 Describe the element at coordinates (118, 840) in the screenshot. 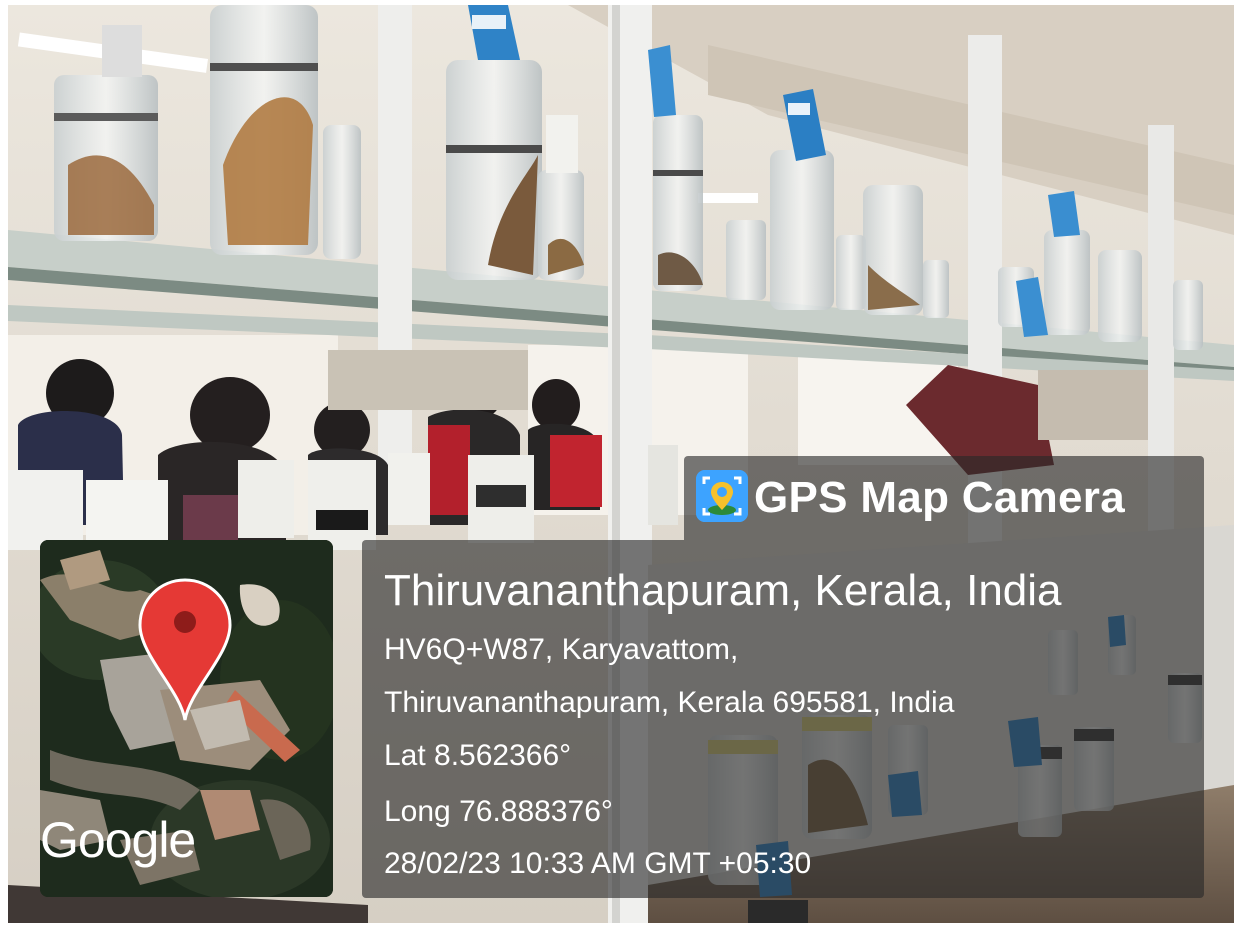

I see `google-attribution: Google` at that location.